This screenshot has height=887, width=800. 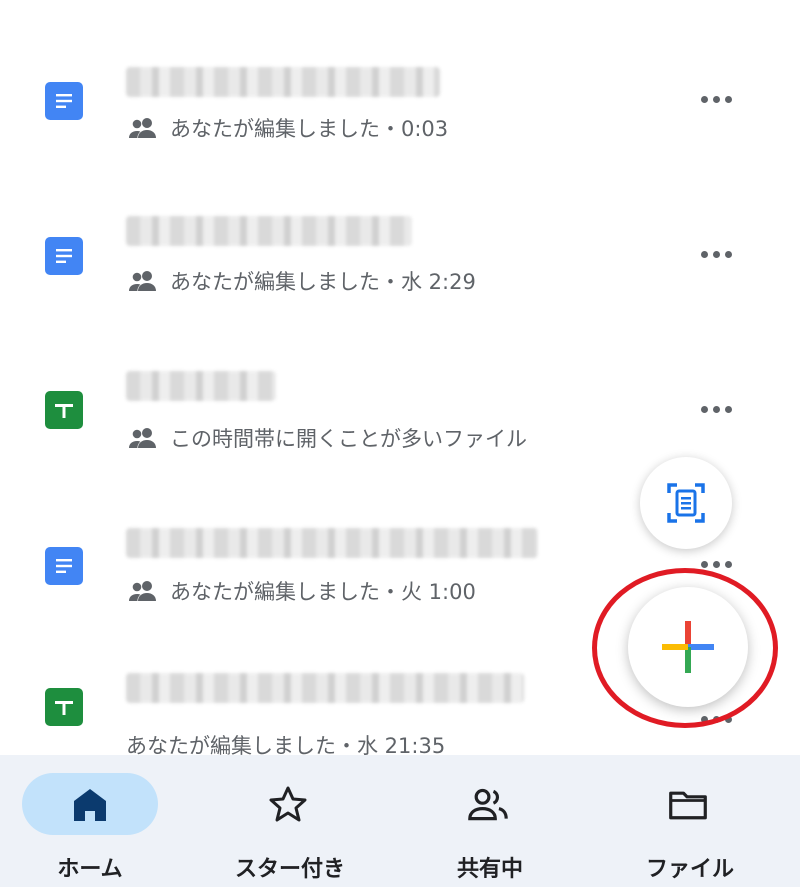 I want to click on nav-files-label: ファイル, so click(x=689, y=869).